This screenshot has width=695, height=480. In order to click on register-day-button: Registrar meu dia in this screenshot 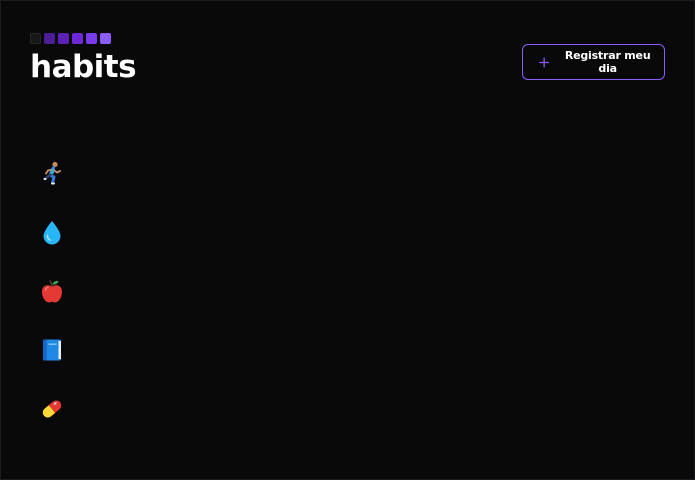, I will do `click(593, 62)`.